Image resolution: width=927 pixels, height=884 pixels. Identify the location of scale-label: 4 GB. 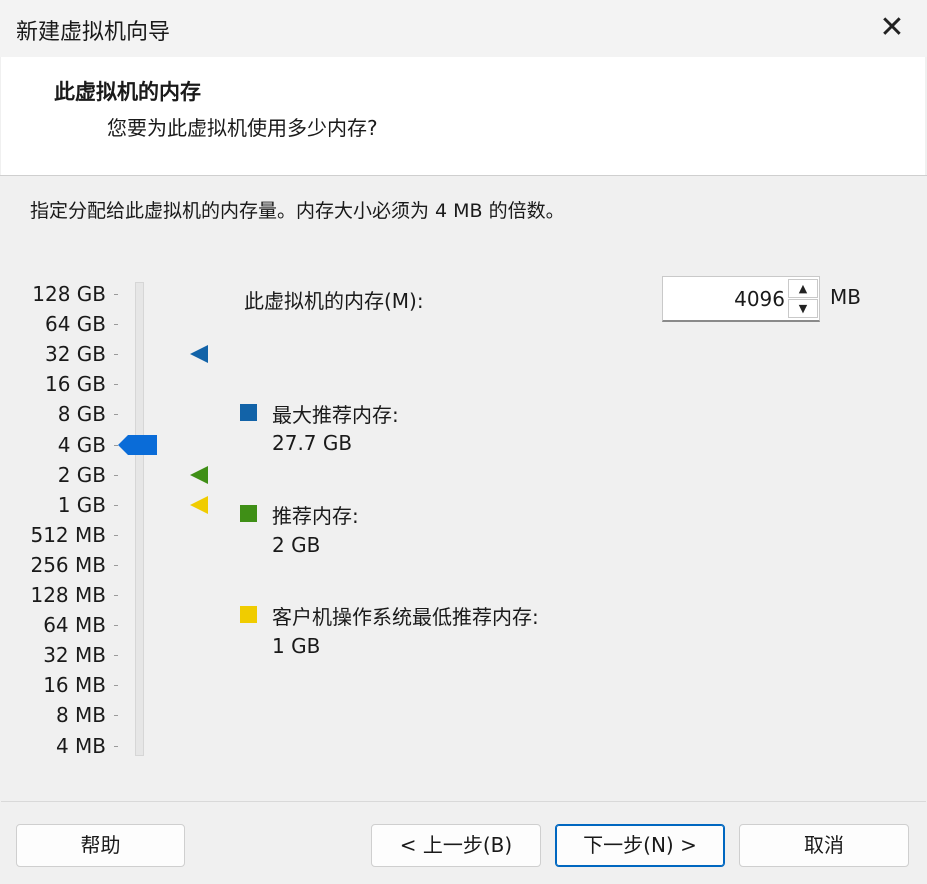
(81, 444).